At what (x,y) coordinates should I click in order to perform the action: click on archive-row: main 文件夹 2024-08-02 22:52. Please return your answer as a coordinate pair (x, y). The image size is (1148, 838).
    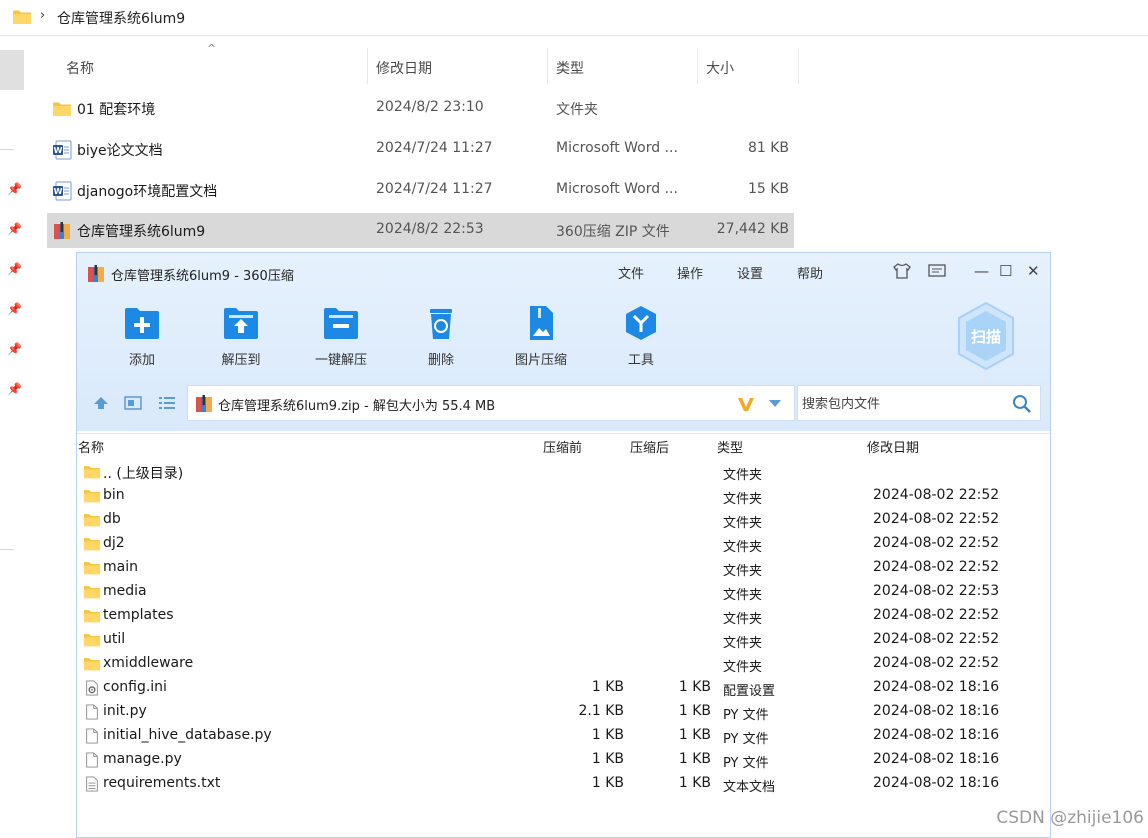
    Looking at the image, I should click on (563, 568).